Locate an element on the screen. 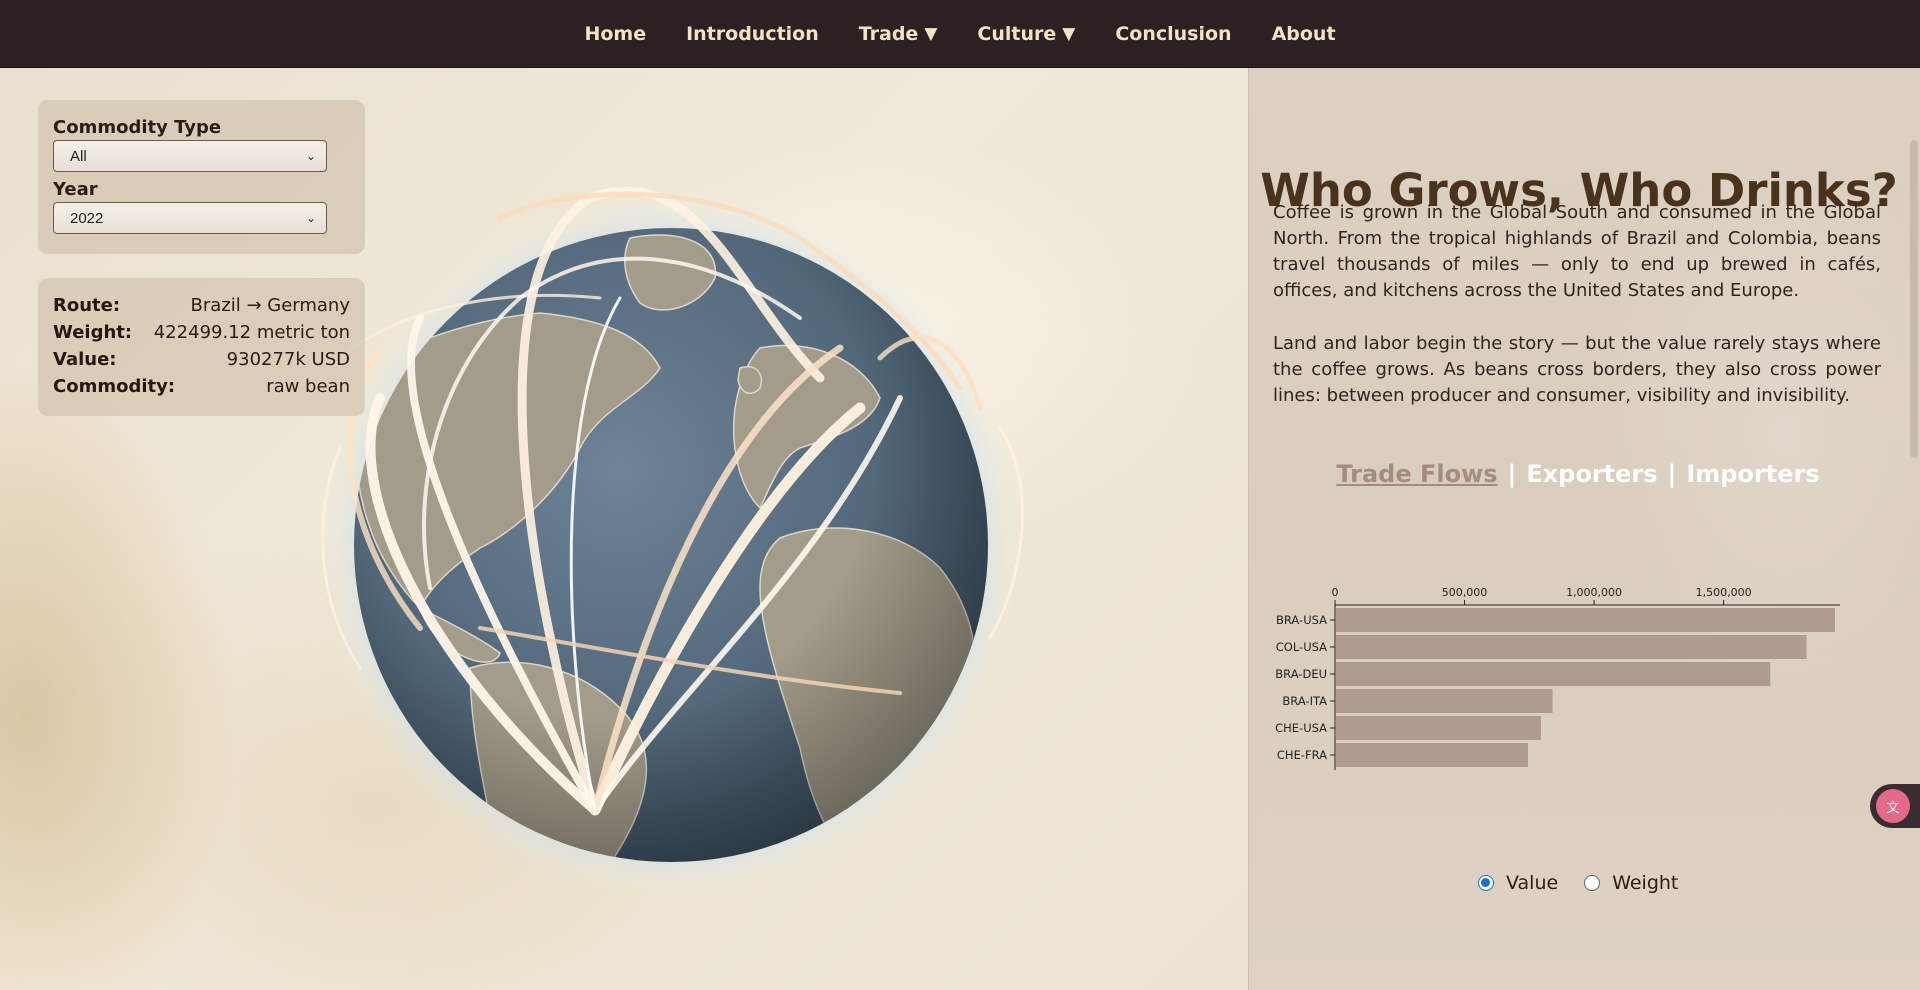 This screenshot has height=990, width=1920. tab-trade-flows: Trade Flows is located at coordinates (1416, 474).